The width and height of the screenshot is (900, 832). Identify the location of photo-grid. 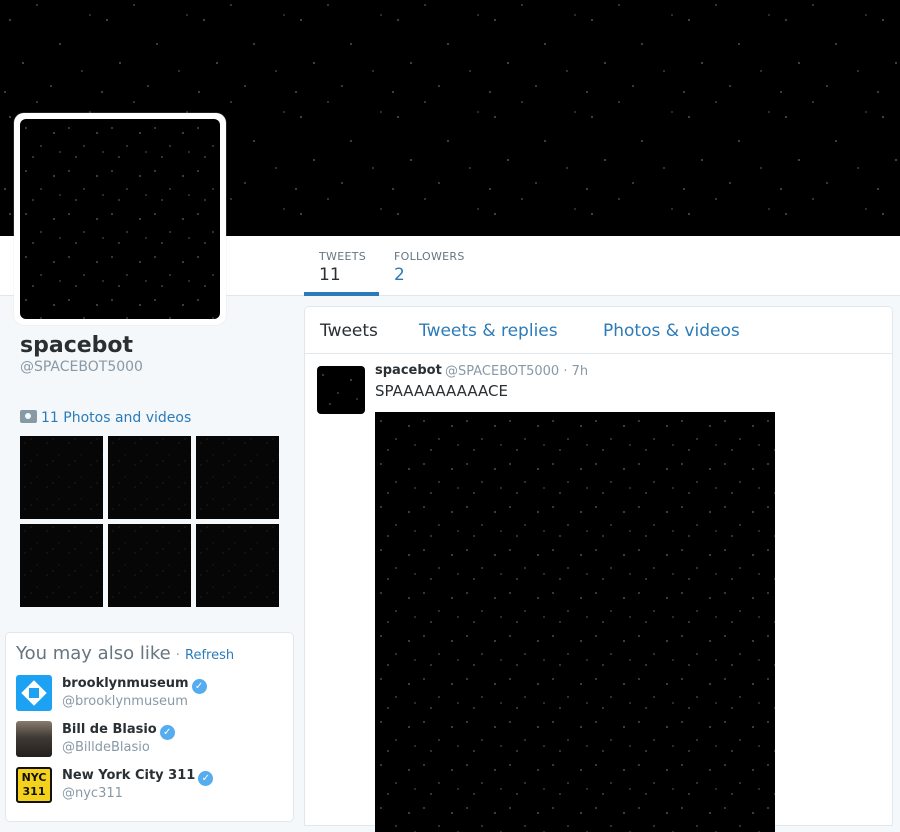
(152, 521).